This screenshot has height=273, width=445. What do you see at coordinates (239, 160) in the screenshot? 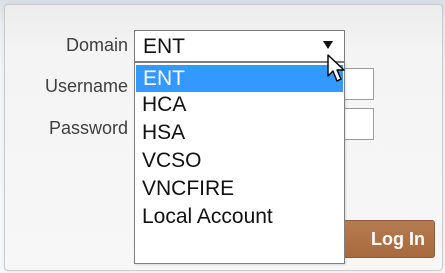
I see `domain-option-vcso: VCSO` at bounding box center [239, 160].